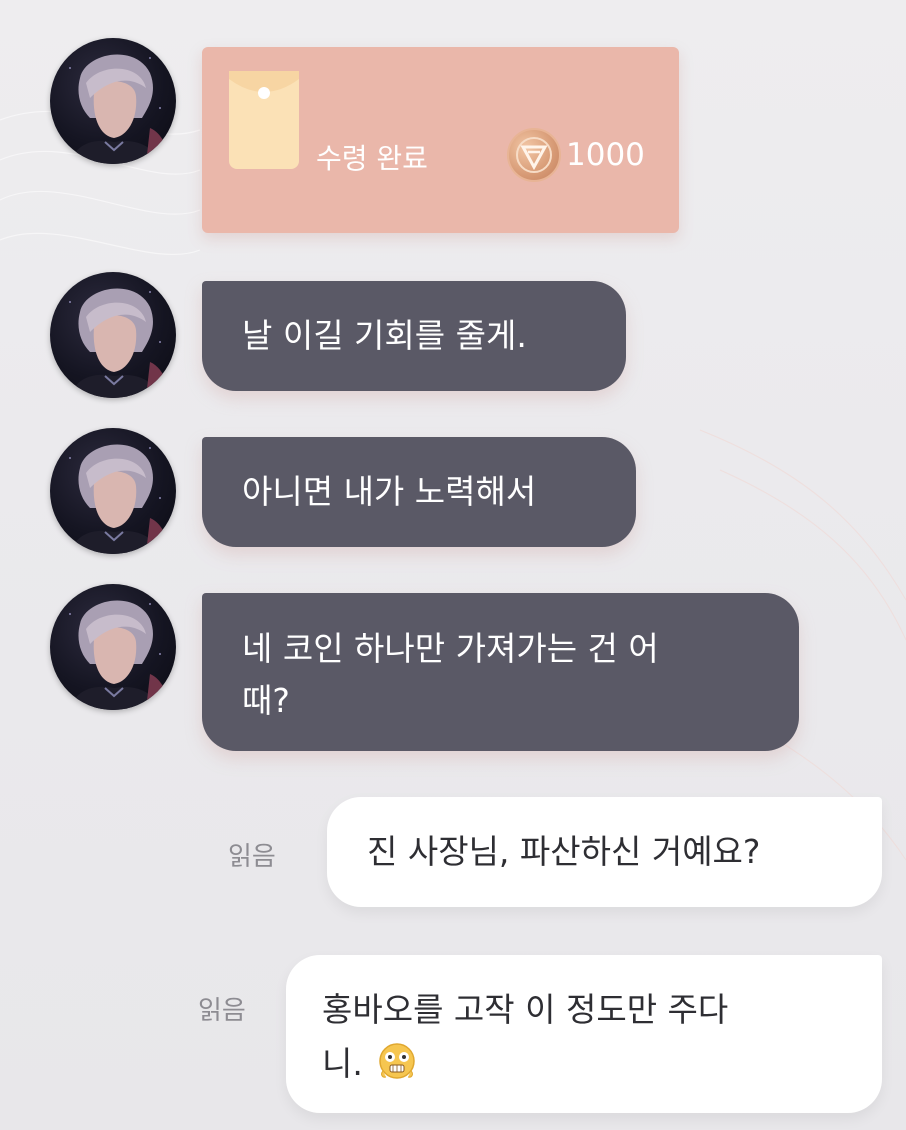 The height and width of the screenshot is (1130, 906). What do you see at coordinates (584, 1034) in the screenshot?
I see `outgoing-message-bubble: 홍바오를 고작 이 정도만 주다 니.` at bounding box center [584, 1034].